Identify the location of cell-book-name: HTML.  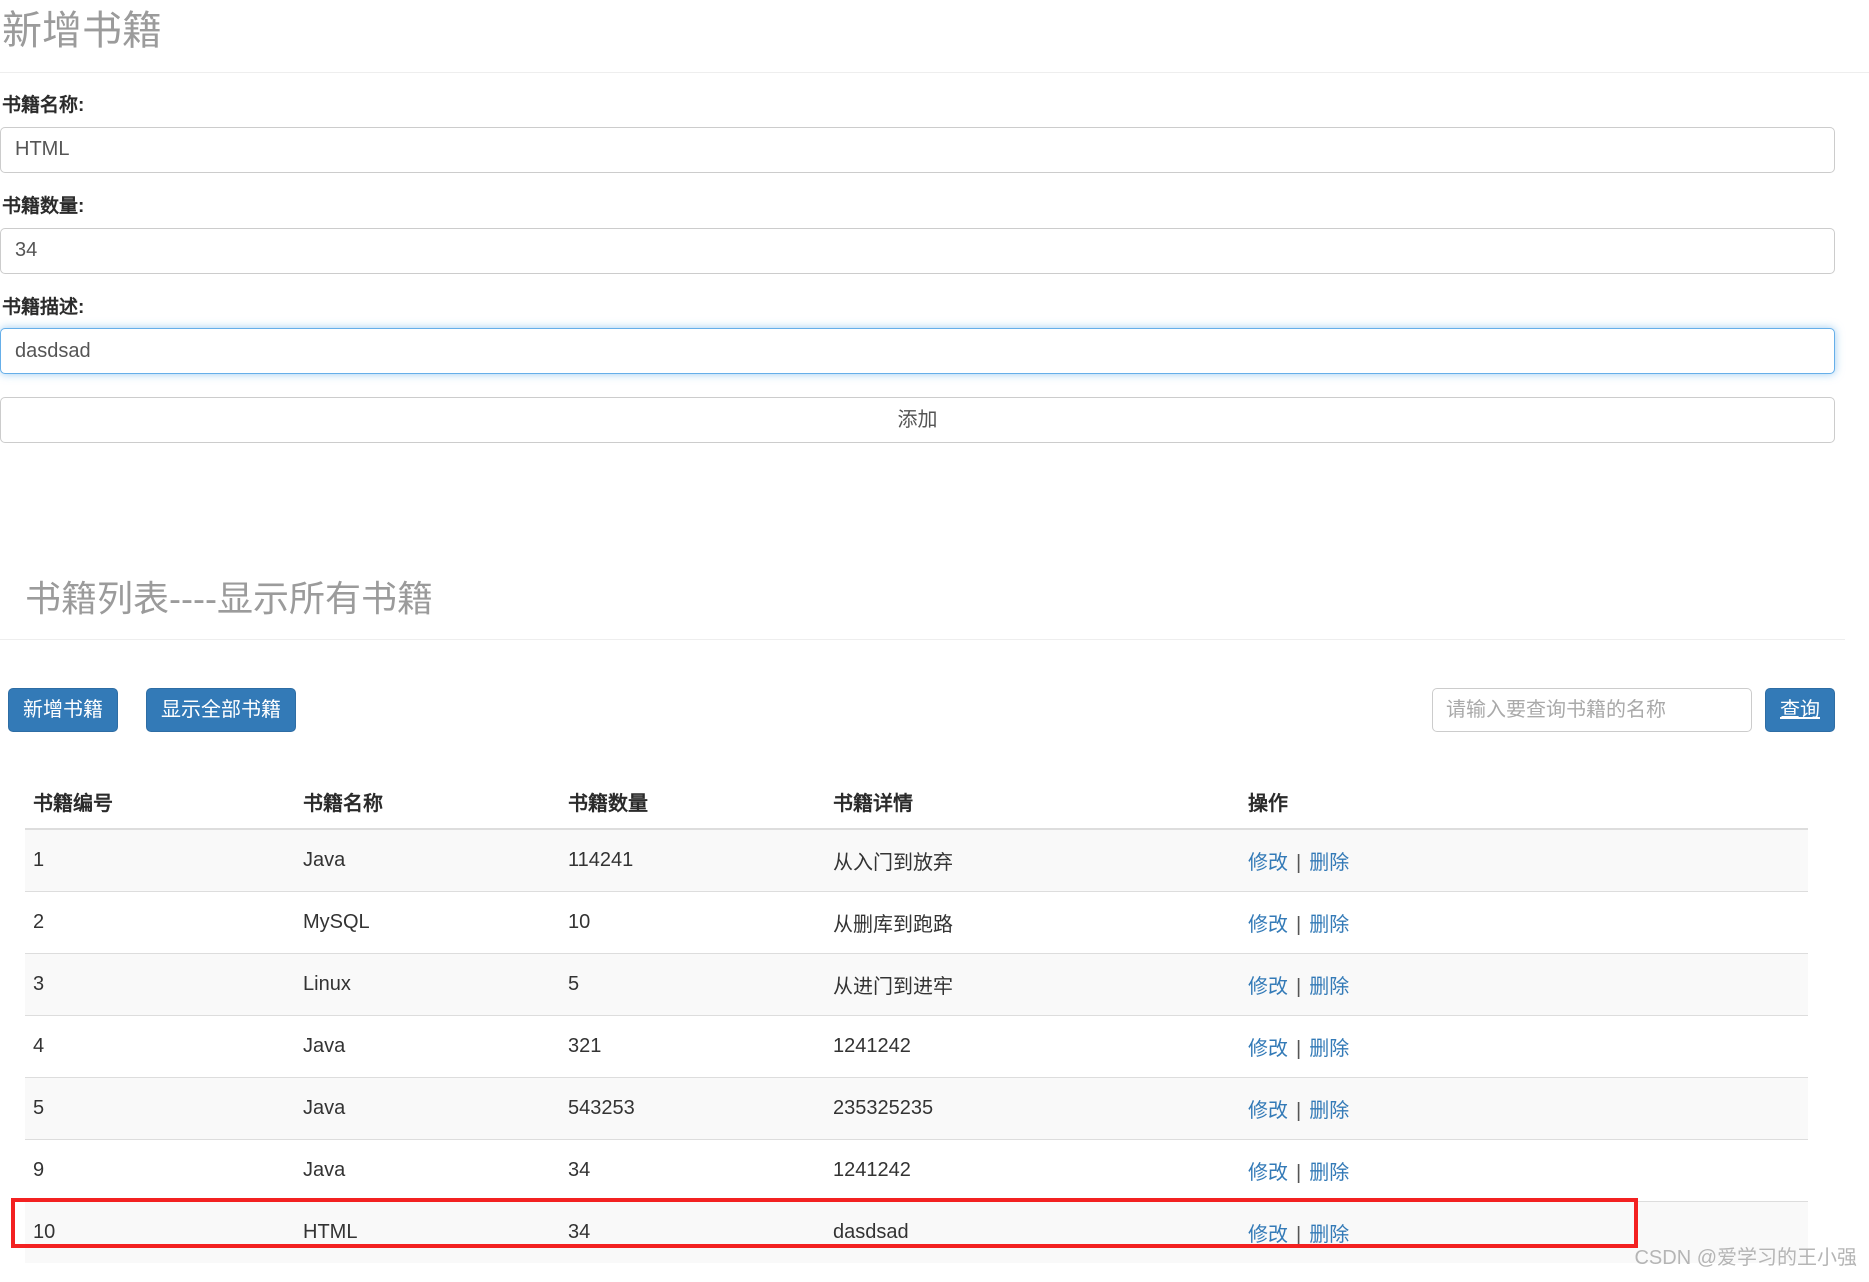
(427, 1232).